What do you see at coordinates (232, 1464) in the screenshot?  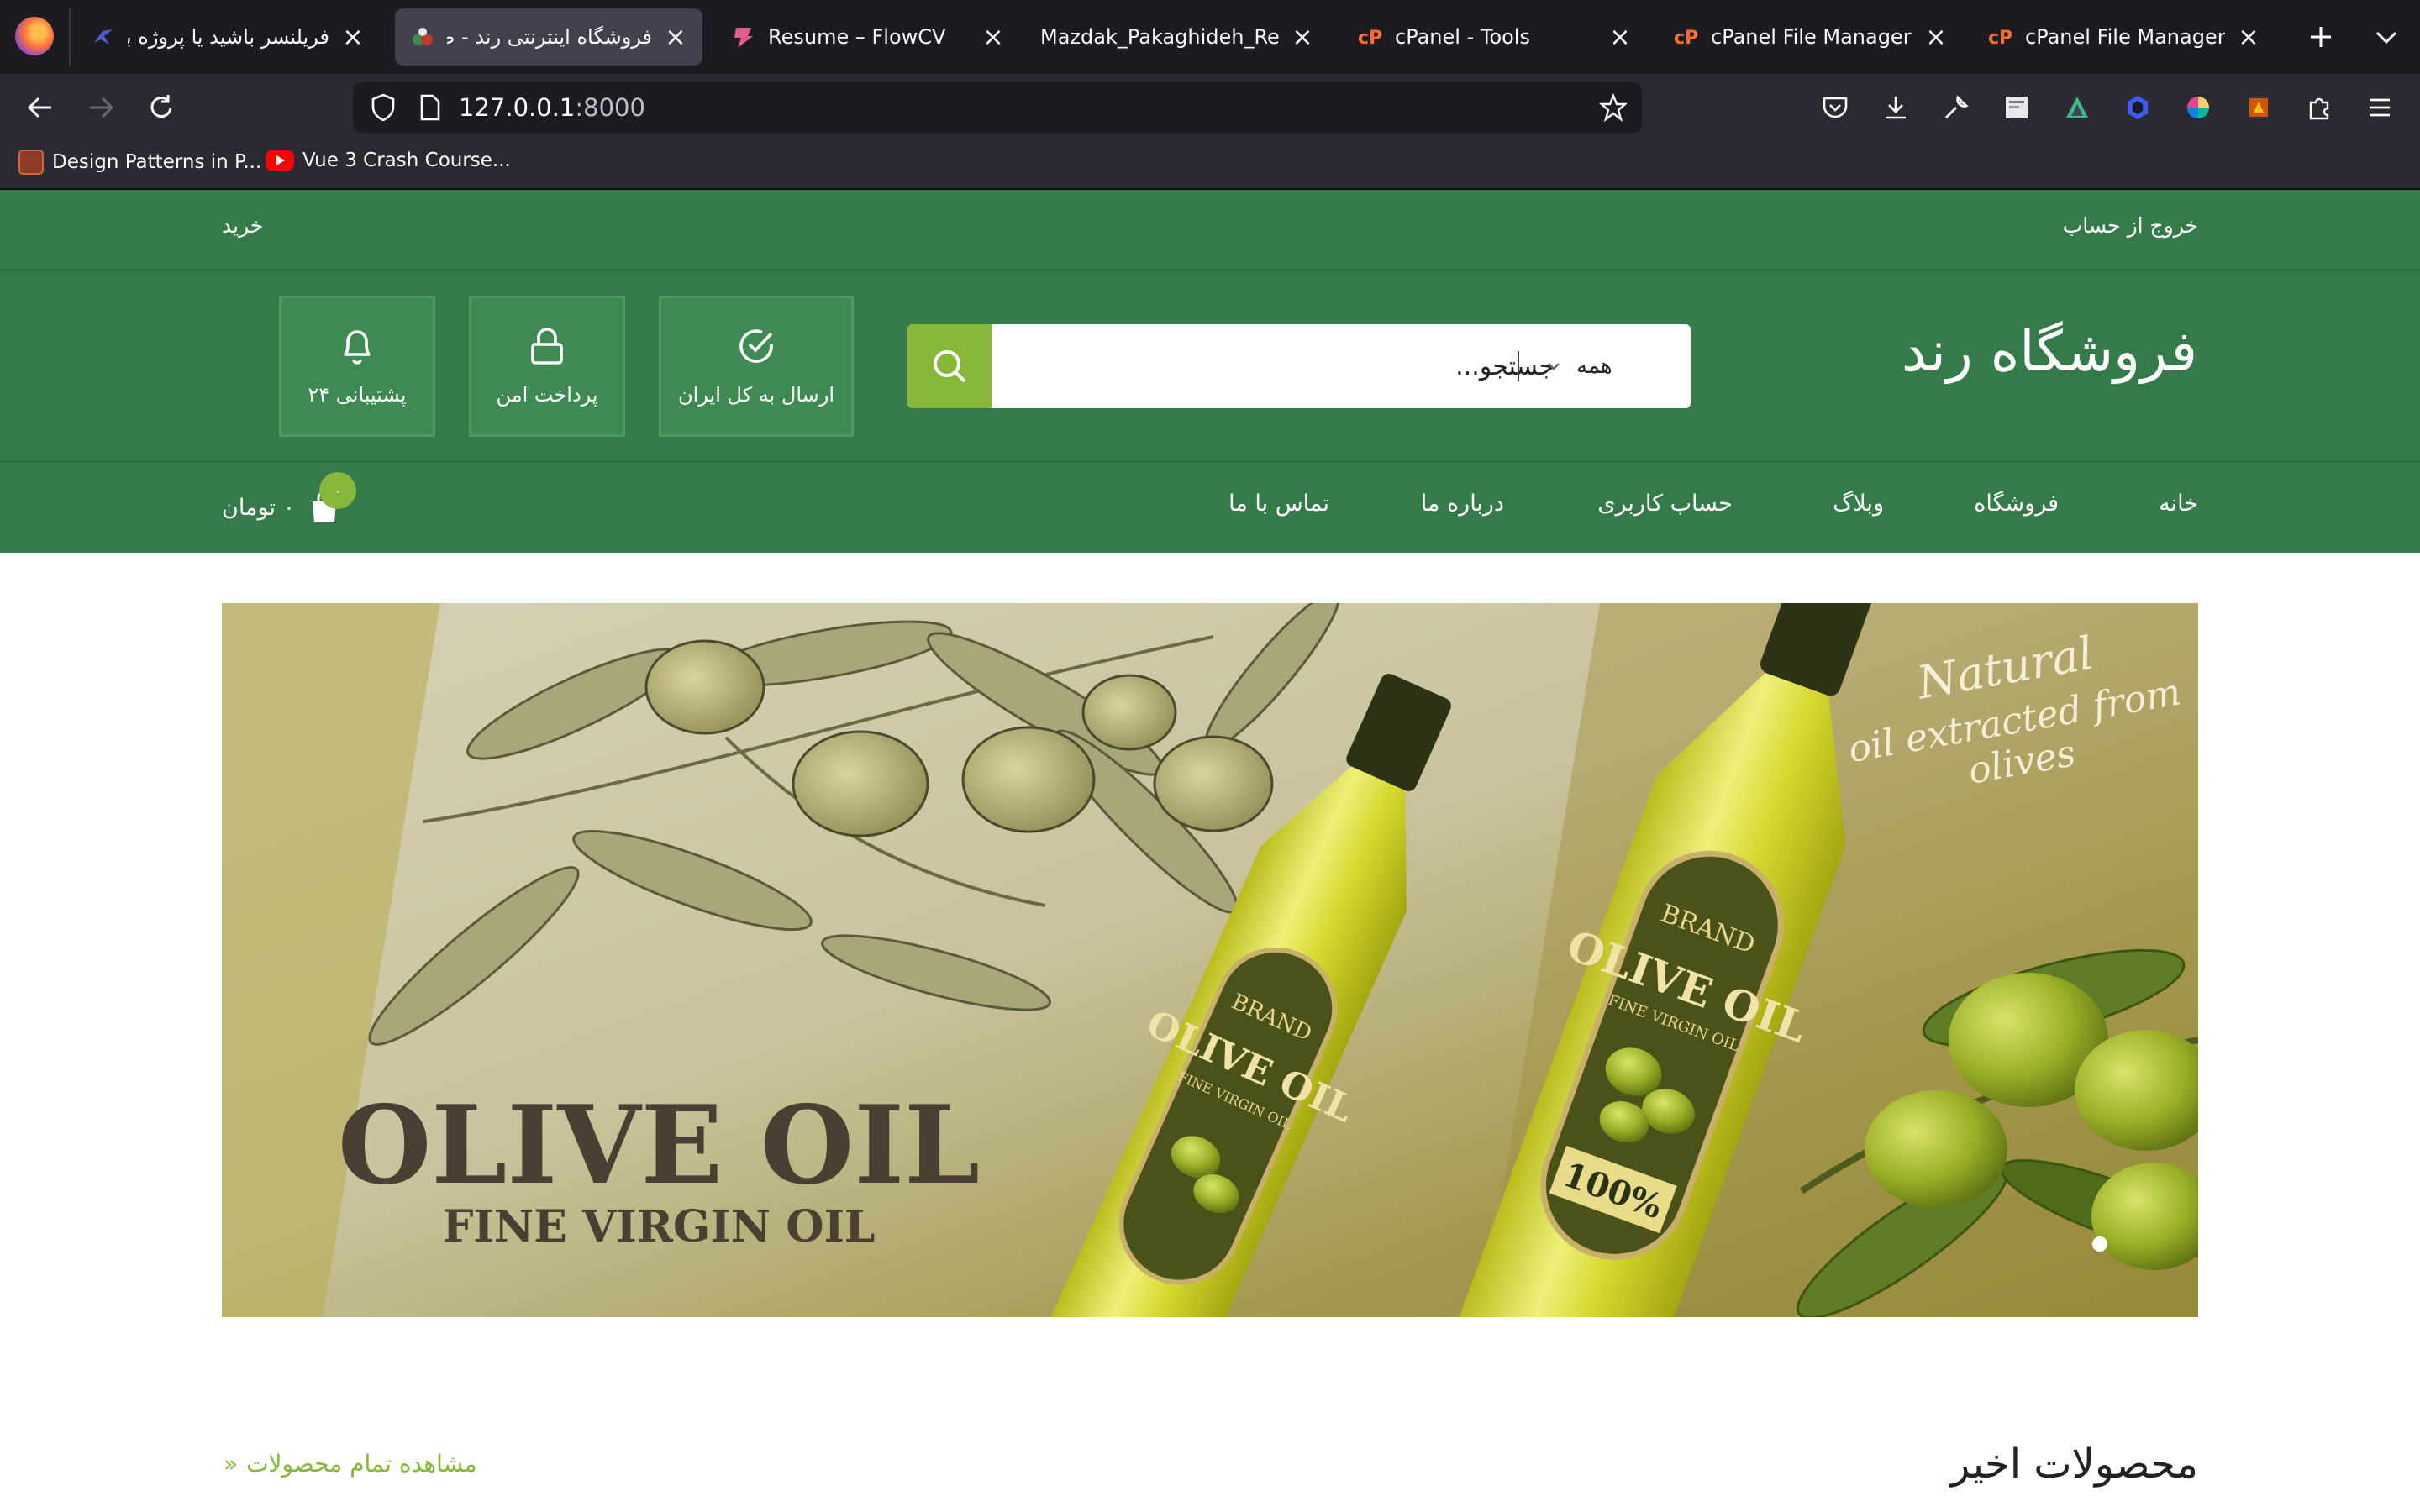 I see `double-chevron-icon: »` at bounding box center [232, 1464].